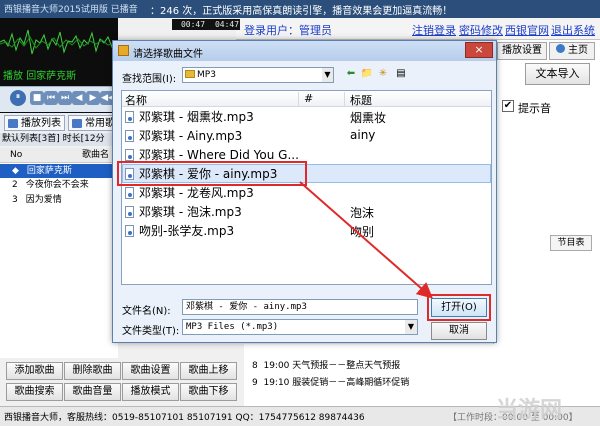  Describe the element at coordinates (560, 48) in the screenshot. I see `home-icon` at that location.